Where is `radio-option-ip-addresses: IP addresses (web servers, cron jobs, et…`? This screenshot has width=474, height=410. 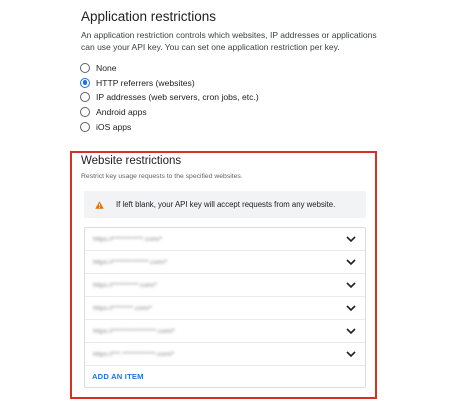
radio-option-ip-addresses: IP addresses (web servers, cron jobs, et… is located at coordinates (169, 97).